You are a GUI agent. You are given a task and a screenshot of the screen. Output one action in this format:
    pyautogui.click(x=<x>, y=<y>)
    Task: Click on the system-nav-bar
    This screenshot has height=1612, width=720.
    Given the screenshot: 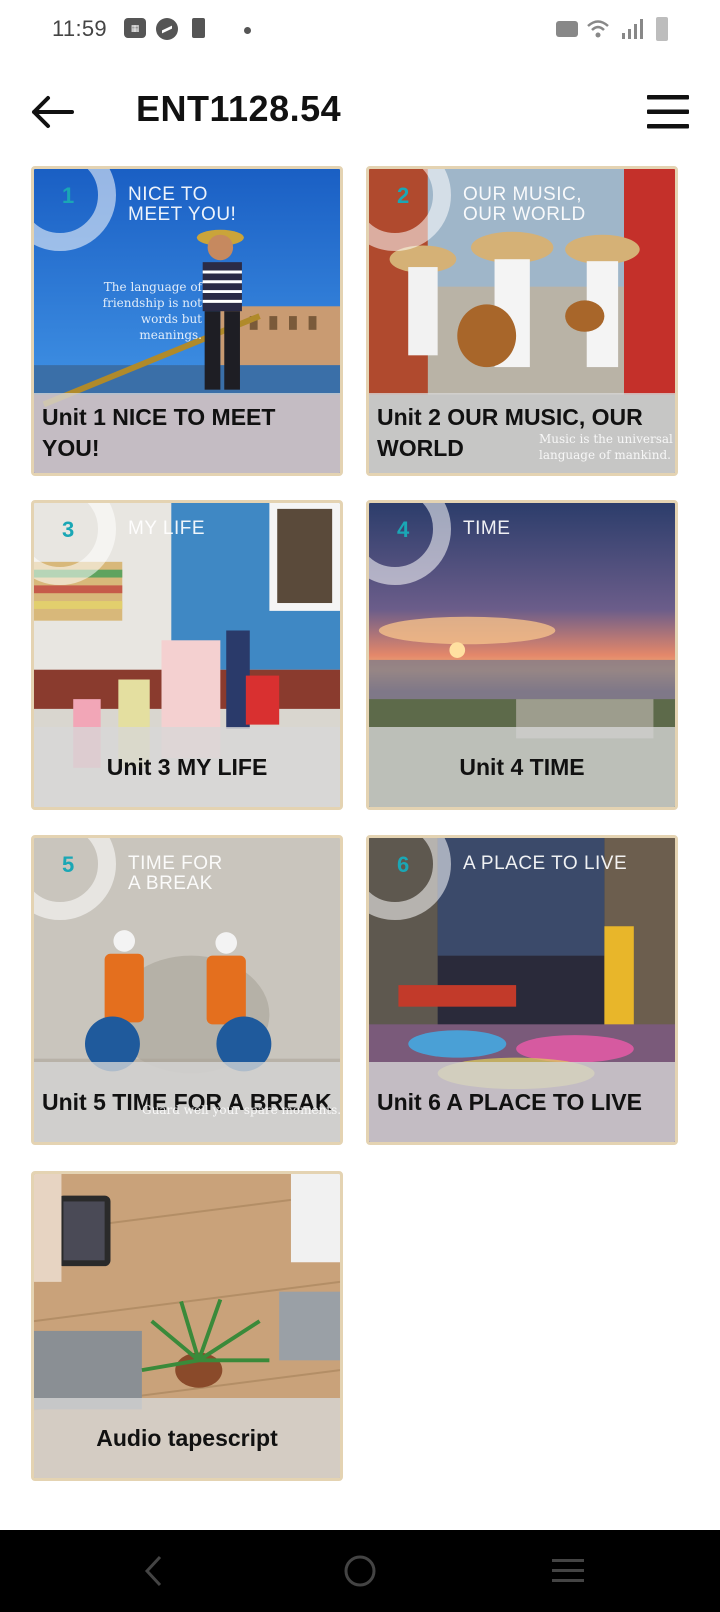 What is the action you would take?
    pyautogui.click(x=360, y=1571)
    